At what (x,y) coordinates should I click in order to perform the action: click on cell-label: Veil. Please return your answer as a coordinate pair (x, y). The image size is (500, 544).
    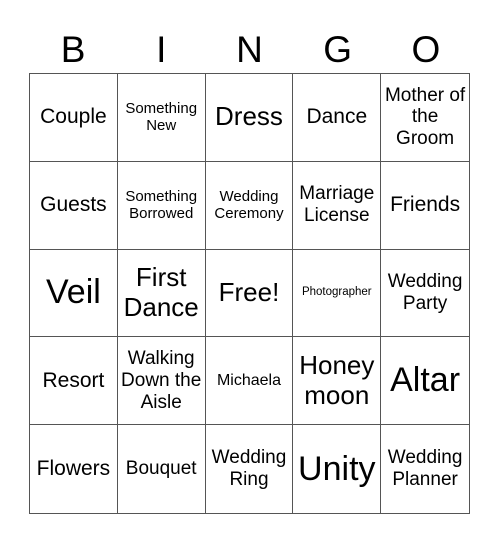
    Looking at the image, I should click on (73, 292).